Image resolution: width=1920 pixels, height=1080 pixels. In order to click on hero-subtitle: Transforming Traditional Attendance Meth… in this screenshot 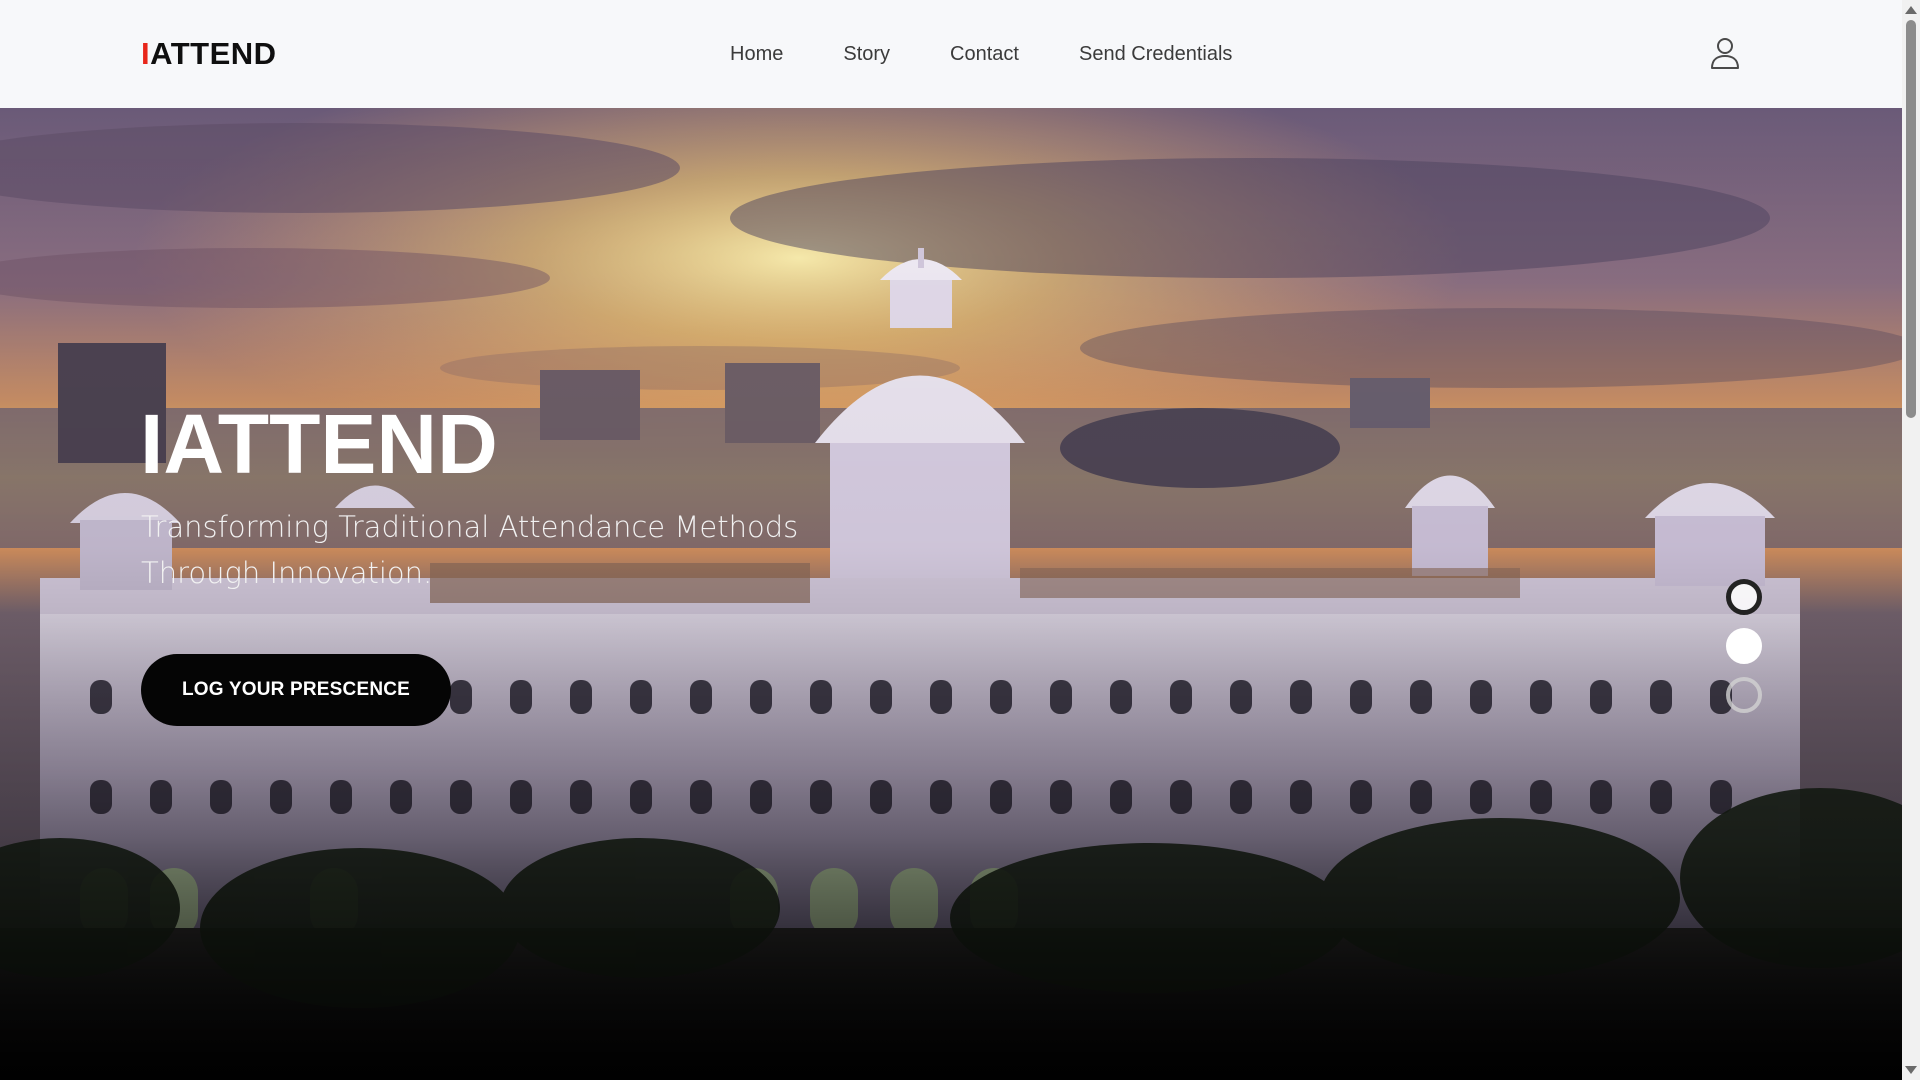, I will do `click(470, 550)`.